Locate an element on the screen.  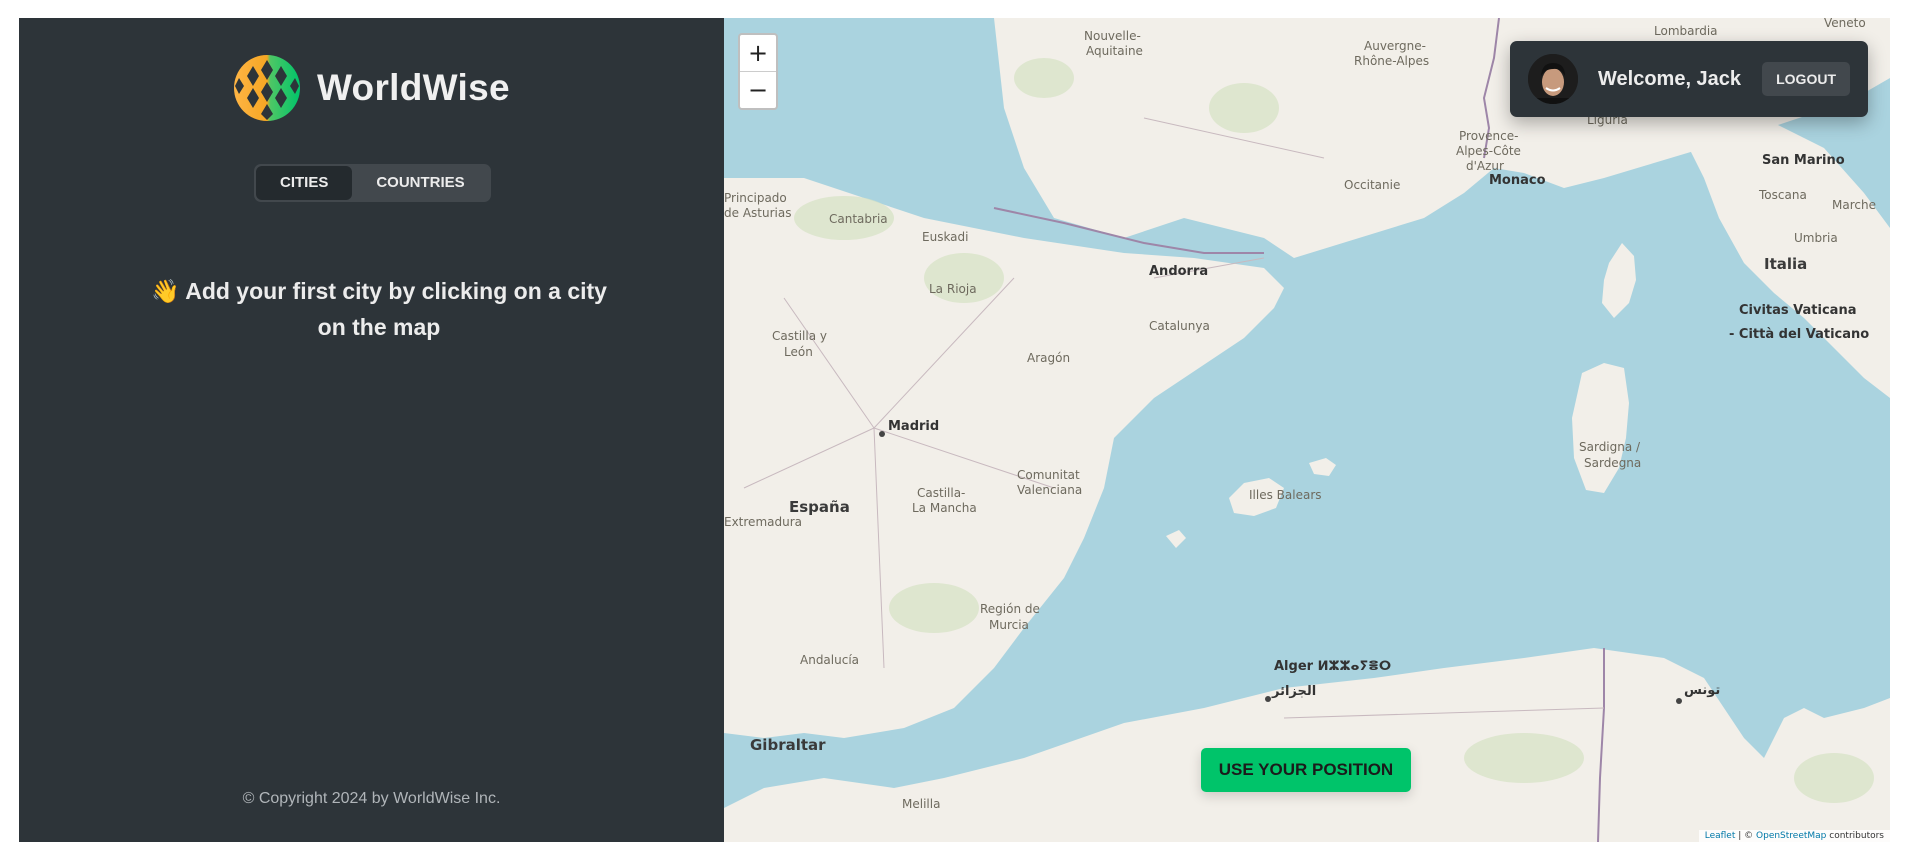
svg-text: Andalucía is located at coordinates (829, 660).